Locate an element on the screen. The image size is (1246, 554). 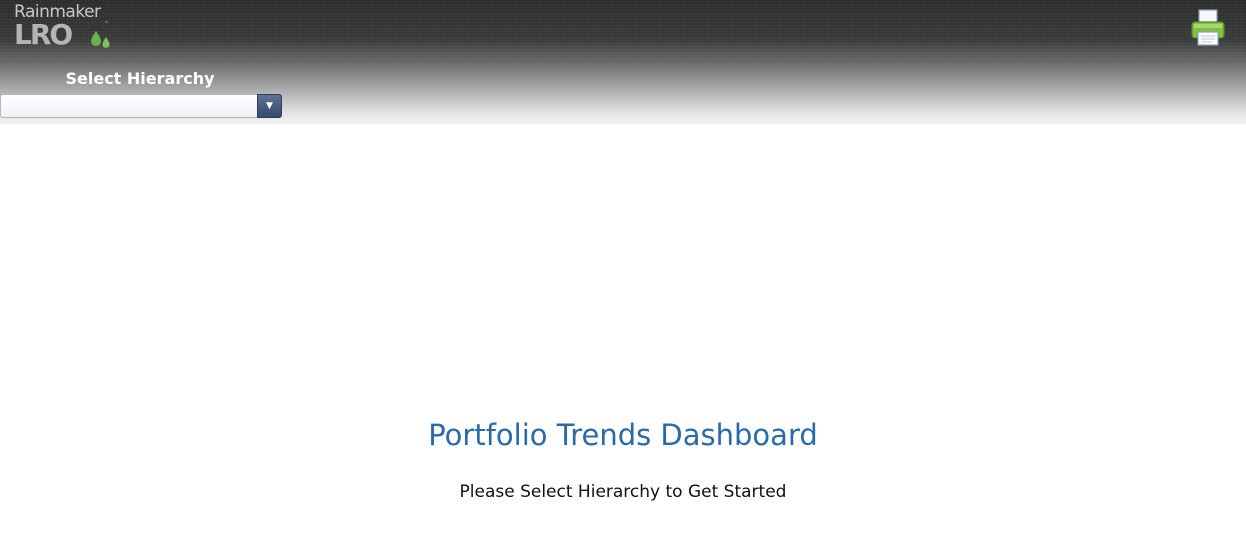
chevron-down-icon: ▼ is located at coordinates (269, 106).